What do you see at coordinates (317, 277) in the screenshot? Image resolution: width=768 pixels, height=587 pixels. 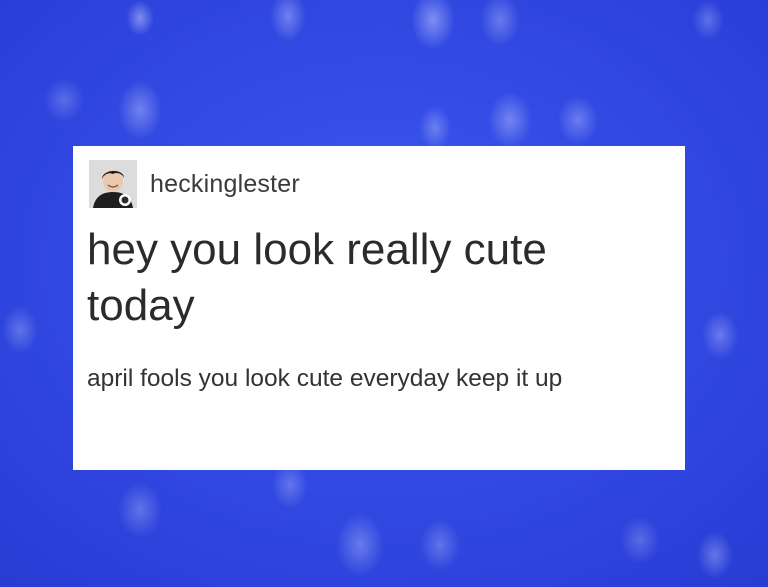 I see `post-title: hey you look really cute today` at bounding box center [317, 277].